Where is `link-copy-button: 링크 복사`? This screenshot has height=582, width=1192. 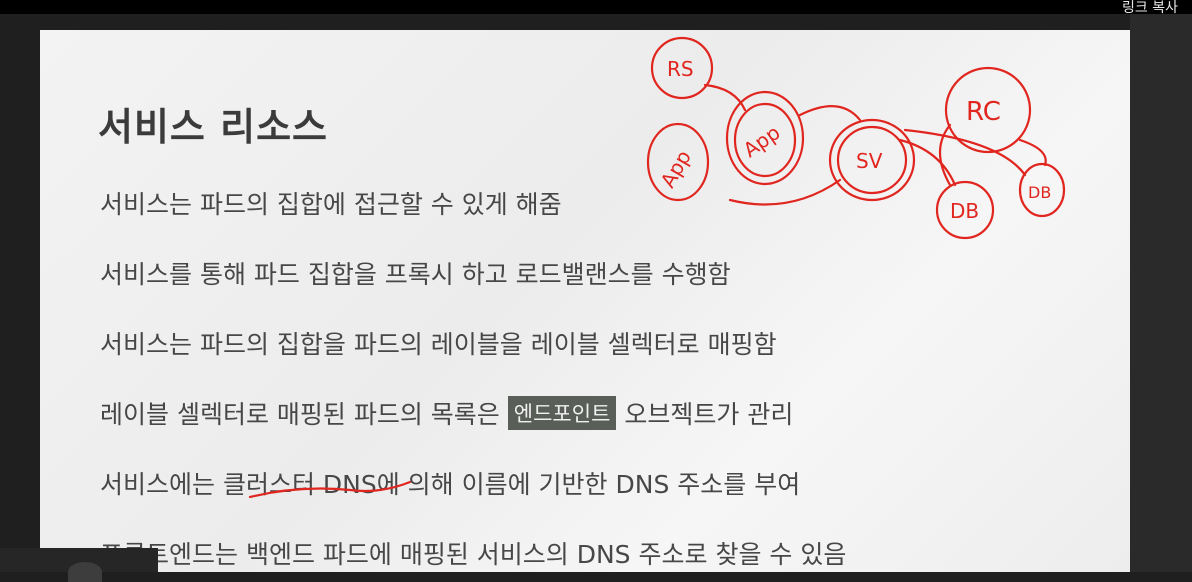 link-copy-button: 링크 복사 is located at coordinates (1150, 8).